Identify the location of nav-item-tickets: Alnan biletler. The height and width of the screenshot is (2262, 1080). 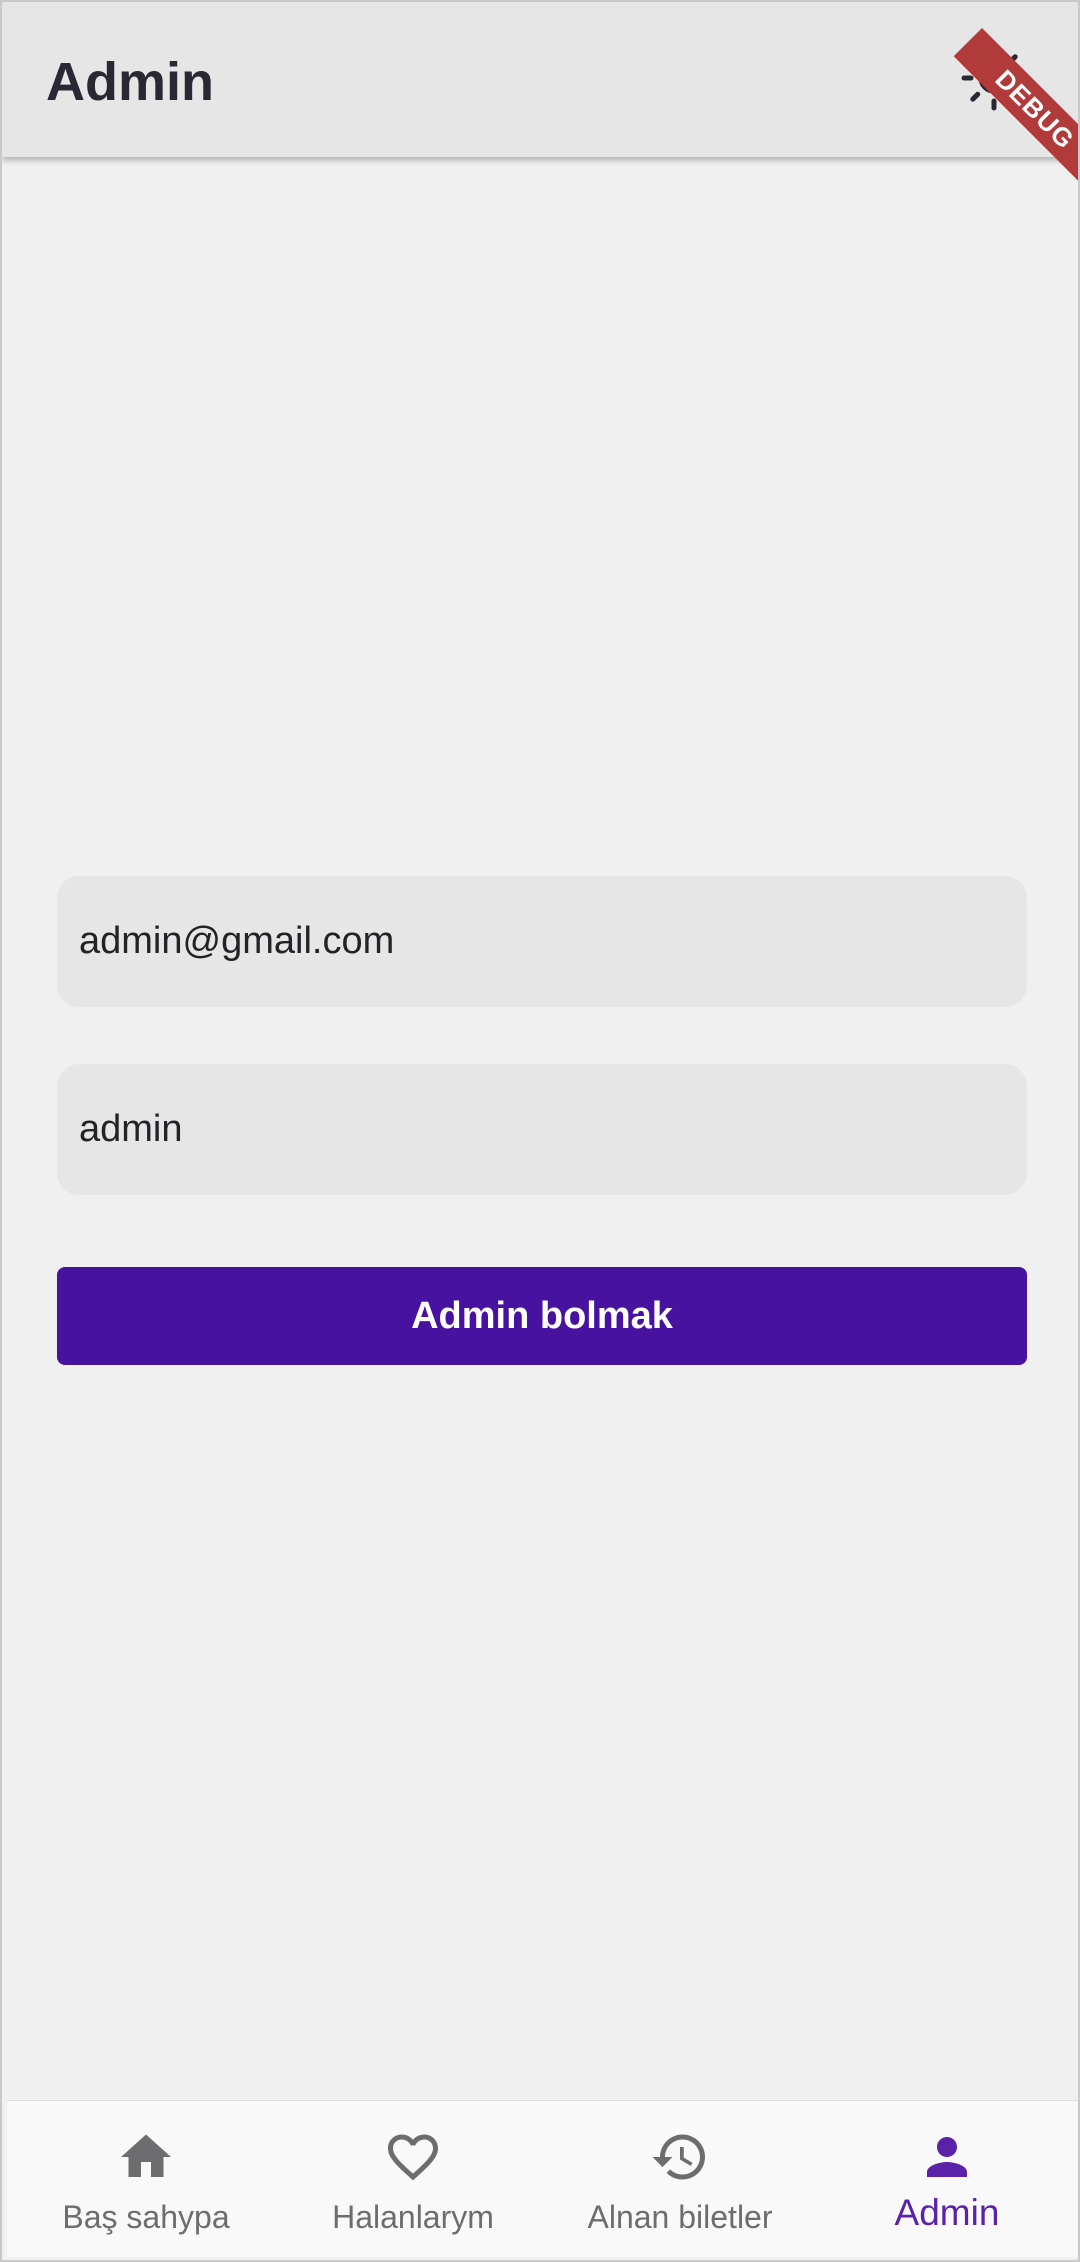
(680, 2179).